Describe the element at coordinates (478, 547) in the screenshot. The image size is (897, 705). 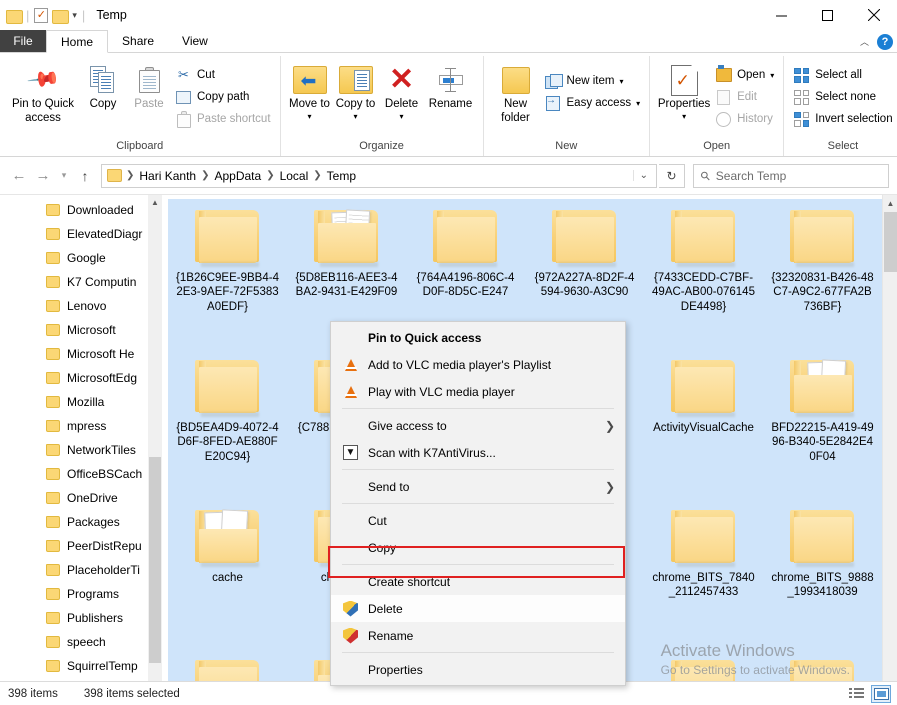
I see `context-menu-item-copy: Copy` at that location.